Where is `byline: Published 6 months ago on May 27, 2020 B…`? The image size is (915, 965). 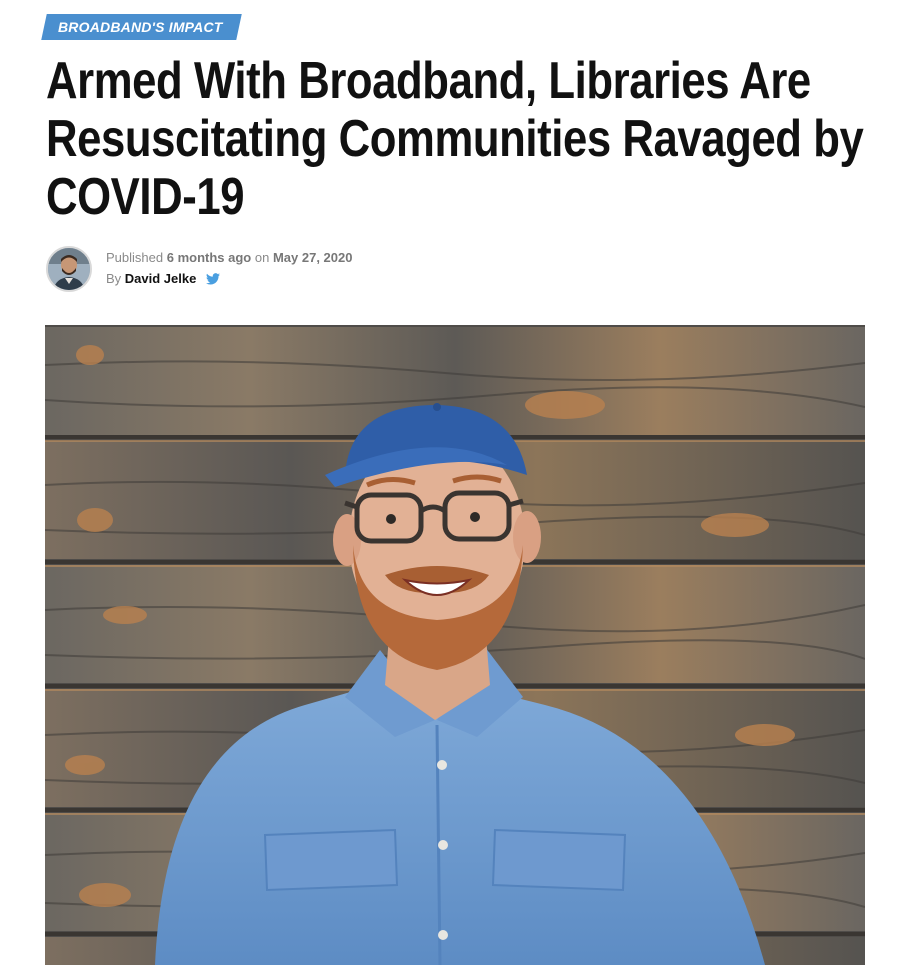
byline: Published 6 months ago on May 27, 2020 B… is located at coordinates (199, 269).